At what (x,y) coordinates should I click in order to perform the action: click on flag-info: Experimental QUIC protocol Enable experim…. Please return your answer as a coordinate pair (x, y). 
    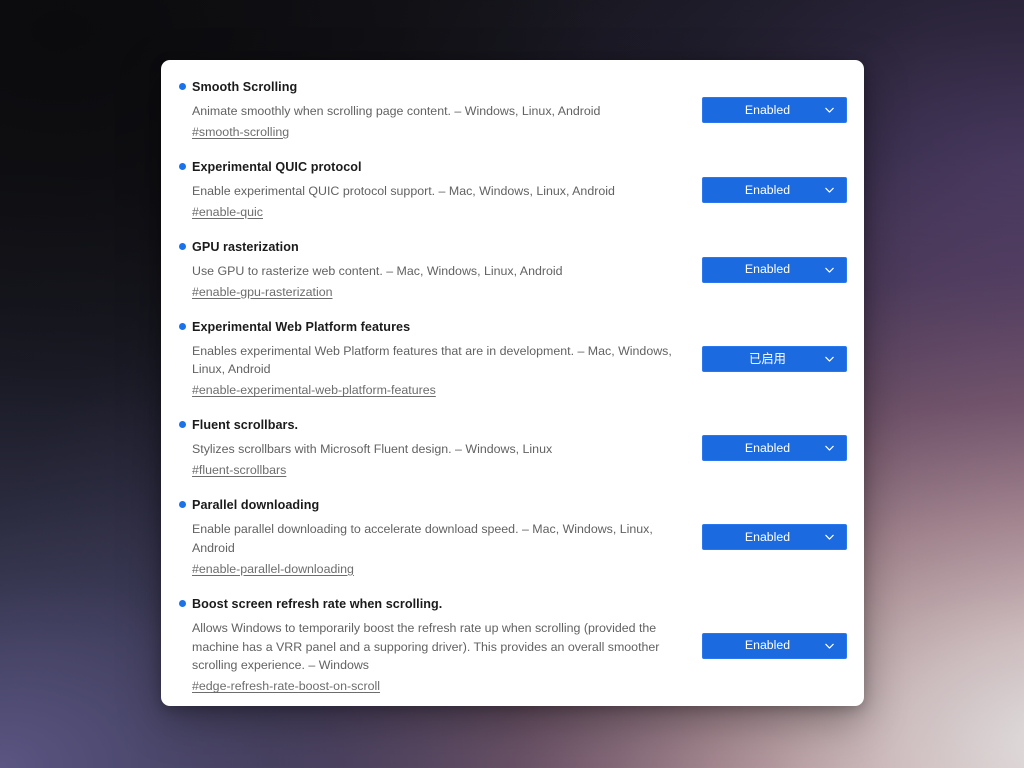
    Looking at the image, I should click on (430, 190).